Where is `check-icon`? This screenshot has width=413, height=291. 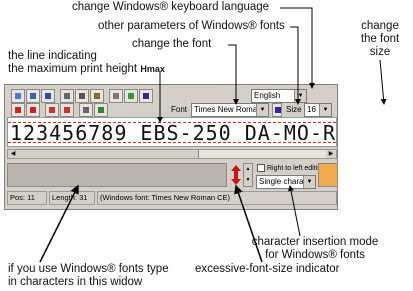 check-icon is located at coordinates (131, 96).